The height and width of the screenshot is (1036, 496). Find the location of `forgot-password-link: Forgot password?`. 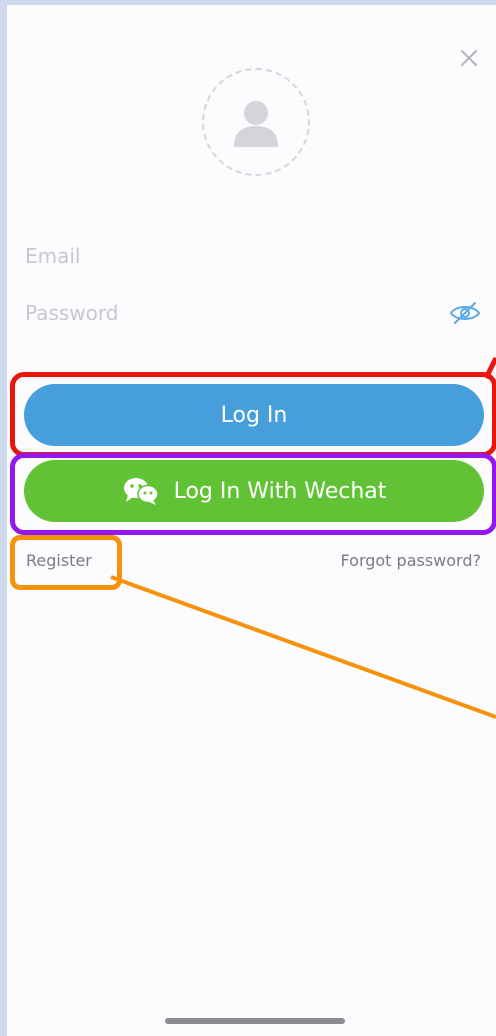

forgot-password-link: Forgot password? is located at coordinates (411, 560).